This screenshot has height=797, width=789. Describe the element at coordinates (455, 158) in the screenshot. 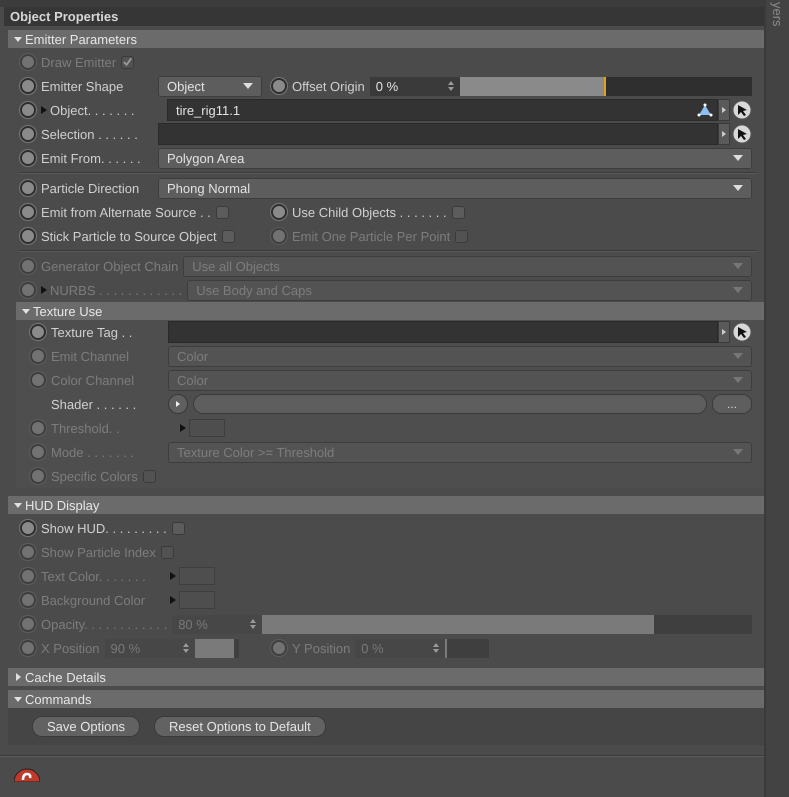

I see `dropdown: Polygon Area` at that location.